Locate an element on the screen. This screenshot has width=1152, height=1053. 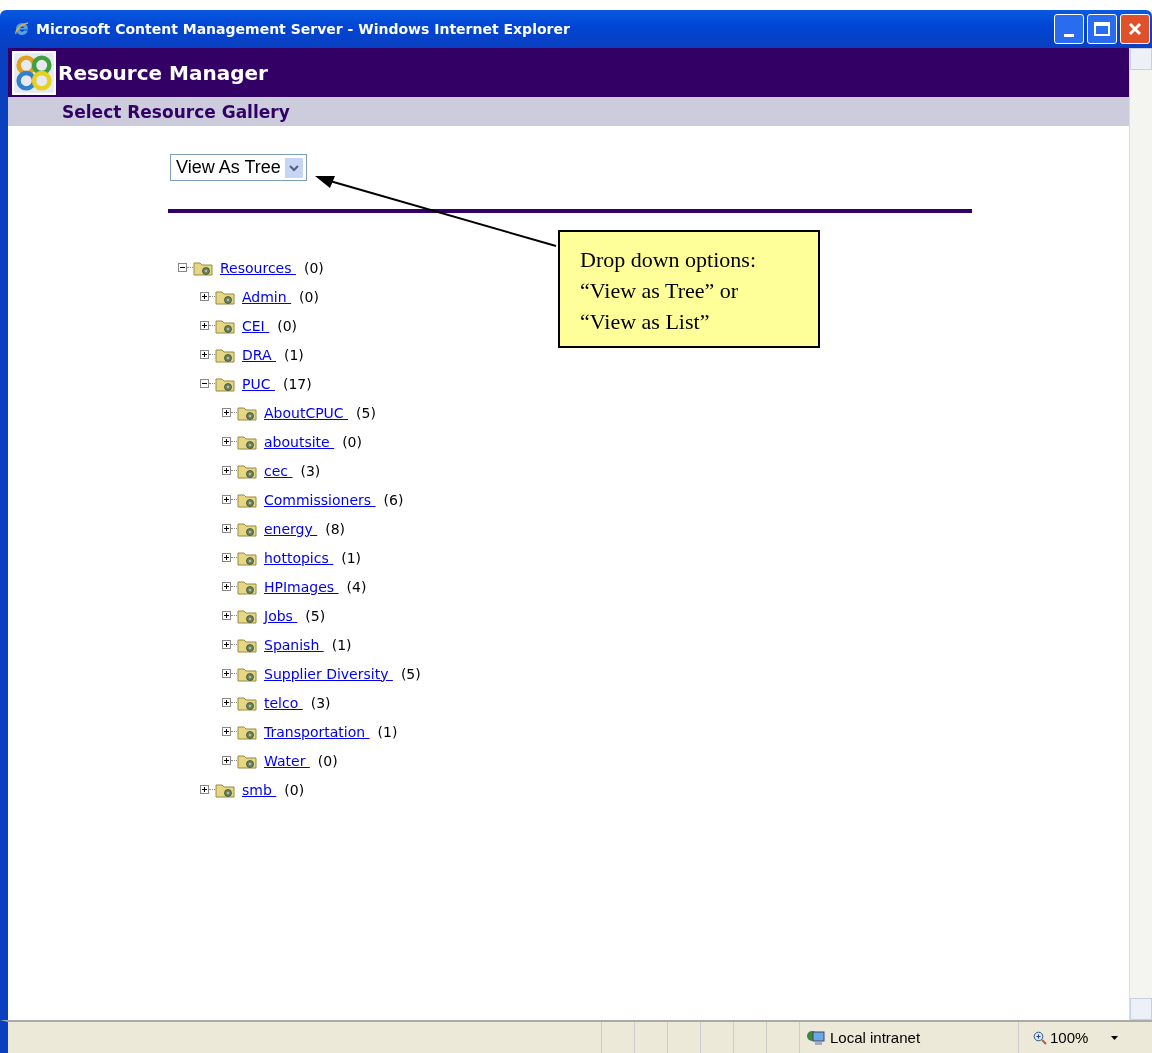
gears-logo-icon is located at coordinates (34, 72).